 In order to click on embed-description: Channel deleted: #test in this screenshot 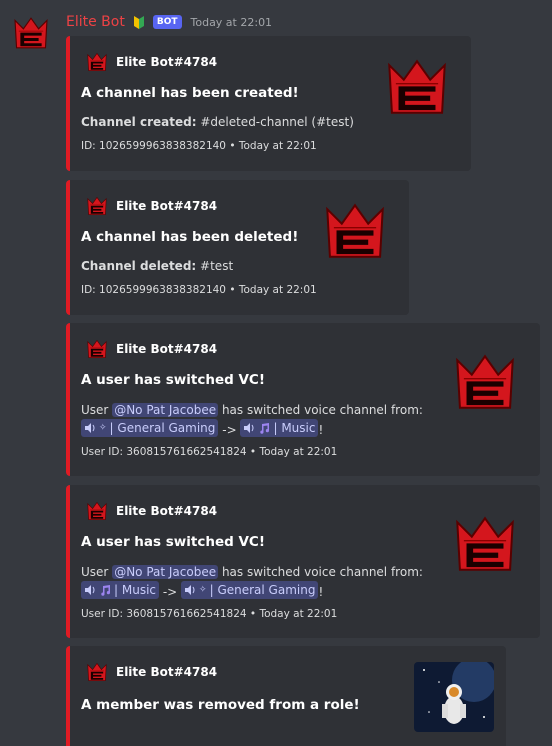, I will do `click(157, 266)`.